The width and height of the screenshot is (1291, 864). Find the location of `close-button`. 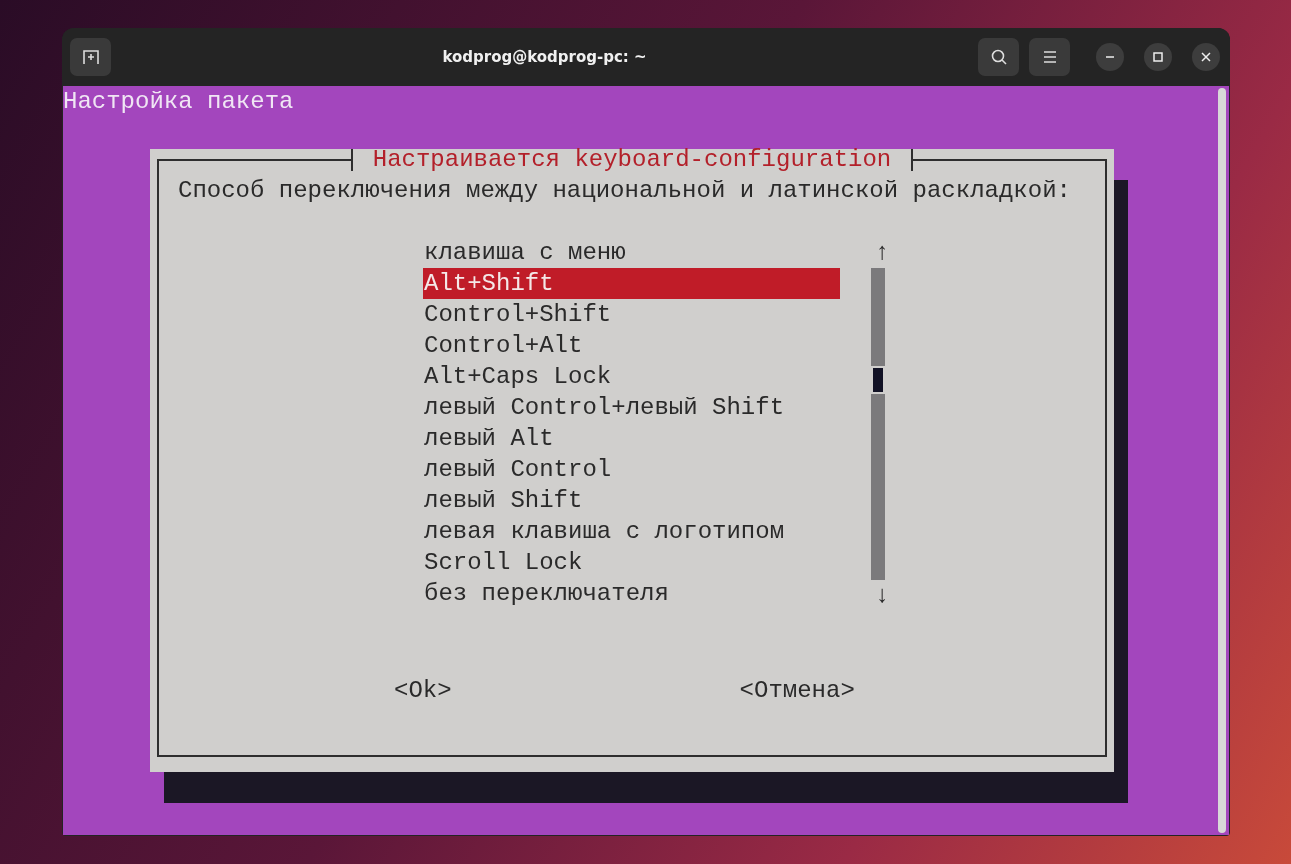

close-button is located at coordinates (1206, 56).